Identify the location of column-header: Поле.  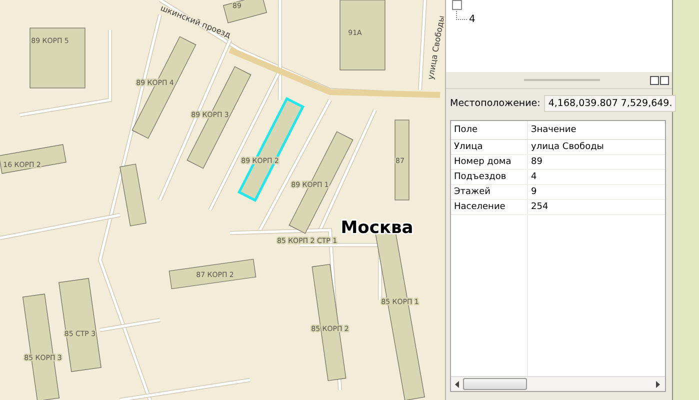
(489, 130).